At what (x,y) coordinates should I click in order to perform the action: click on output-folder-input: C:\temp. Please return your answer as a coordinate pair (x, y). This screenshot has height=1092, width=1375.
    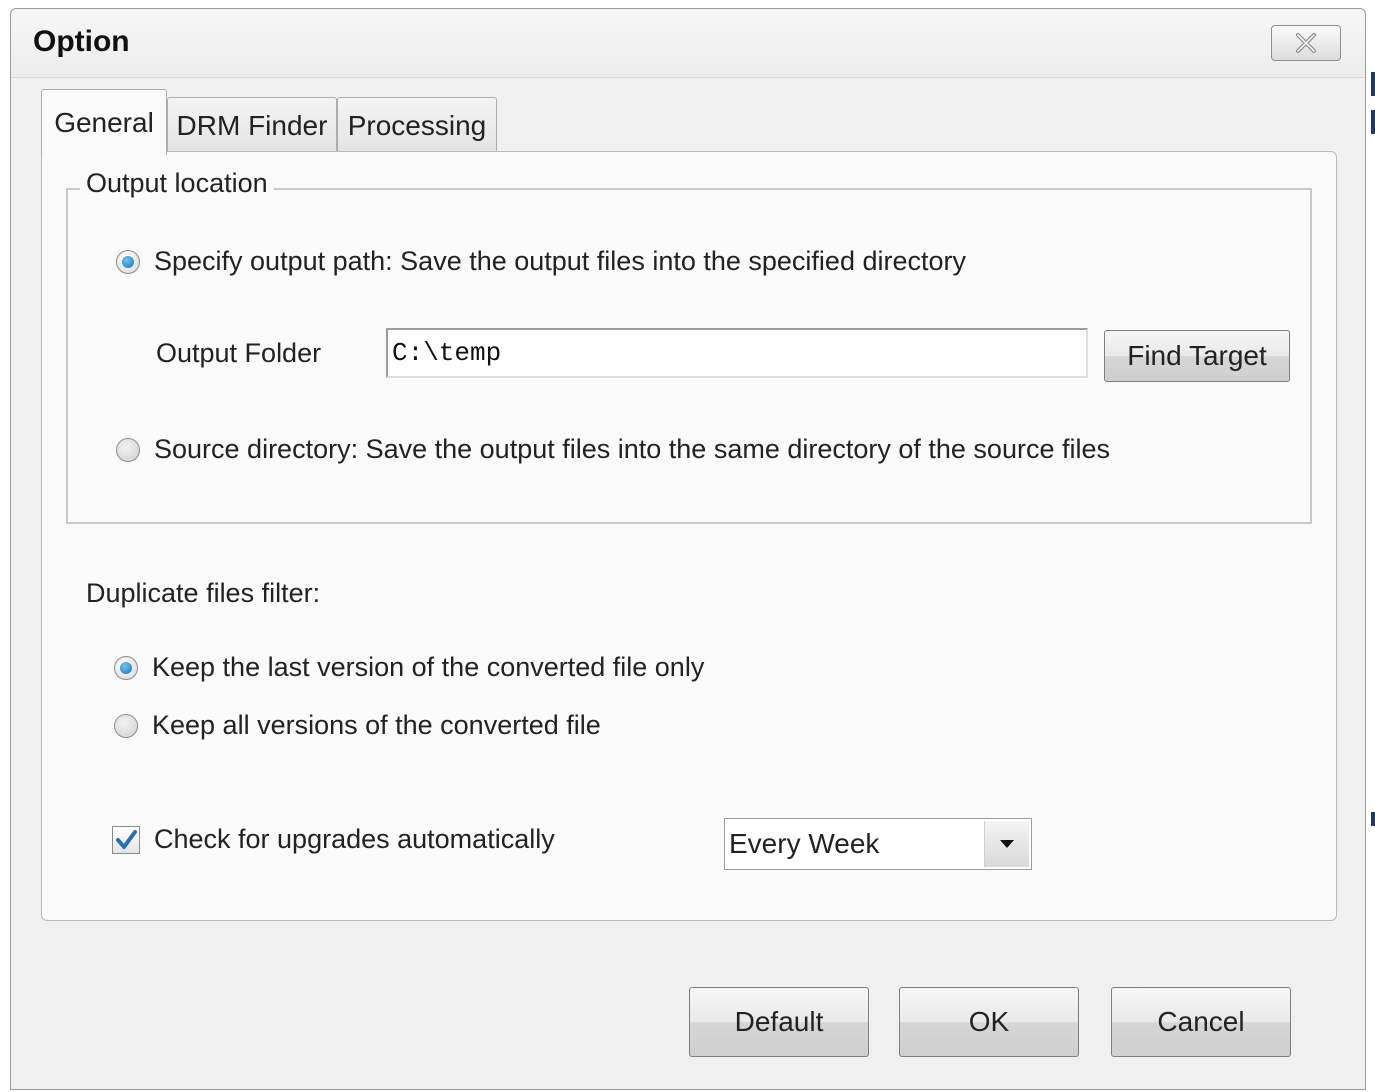
    Looking at the image, I should click on (737, 353).